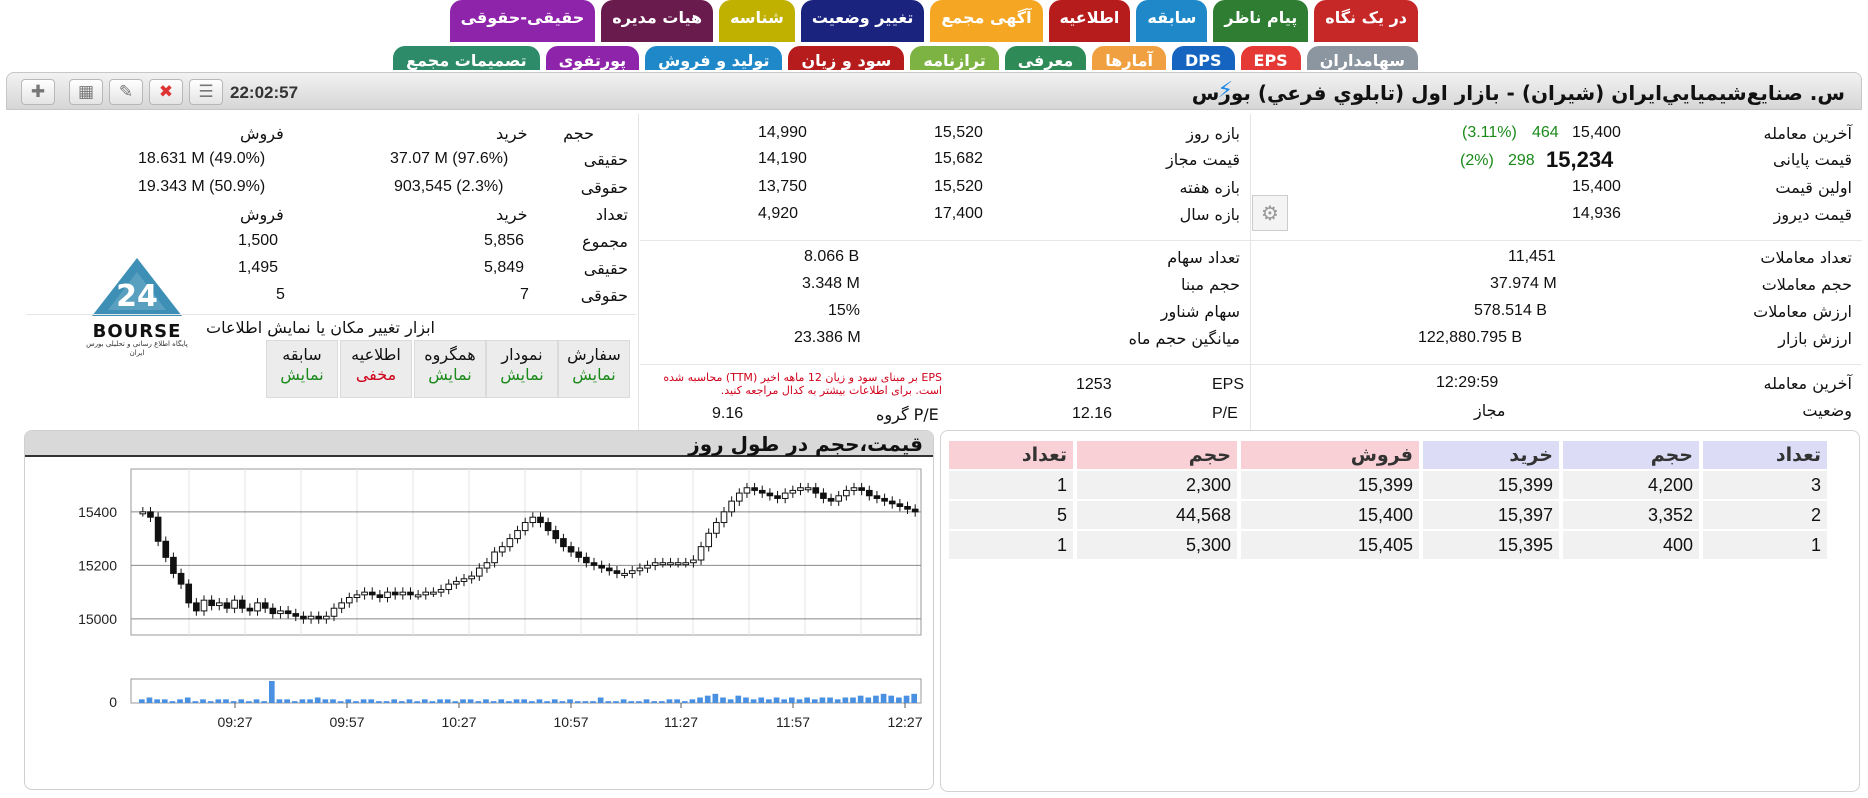 Image resolution: width=1868 pixels, height=798 pixels. I want to click on order-book-header: خرید, so click(1491, 455).